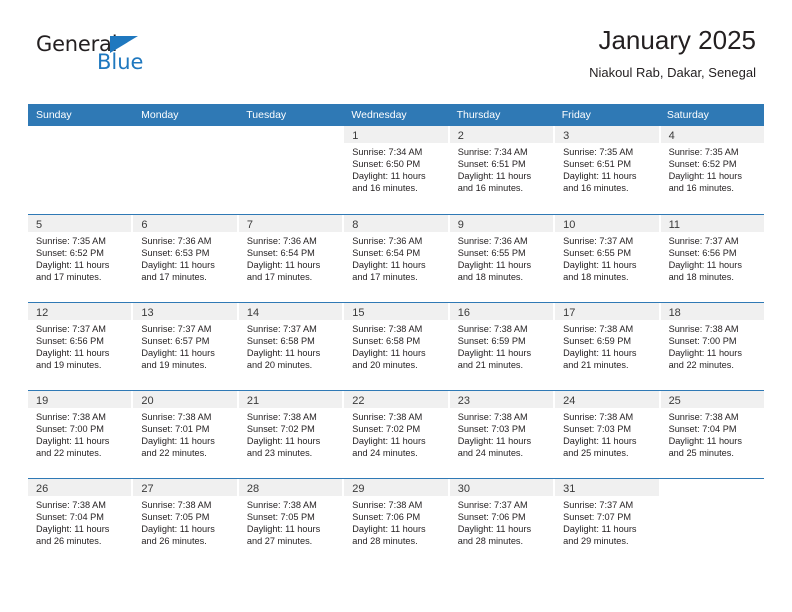  What do you see at coordinates (596, 364) in the screenshot?
I see `day-daylight-line2-text: and 21 minutes.` at bounding box center [596, 364].